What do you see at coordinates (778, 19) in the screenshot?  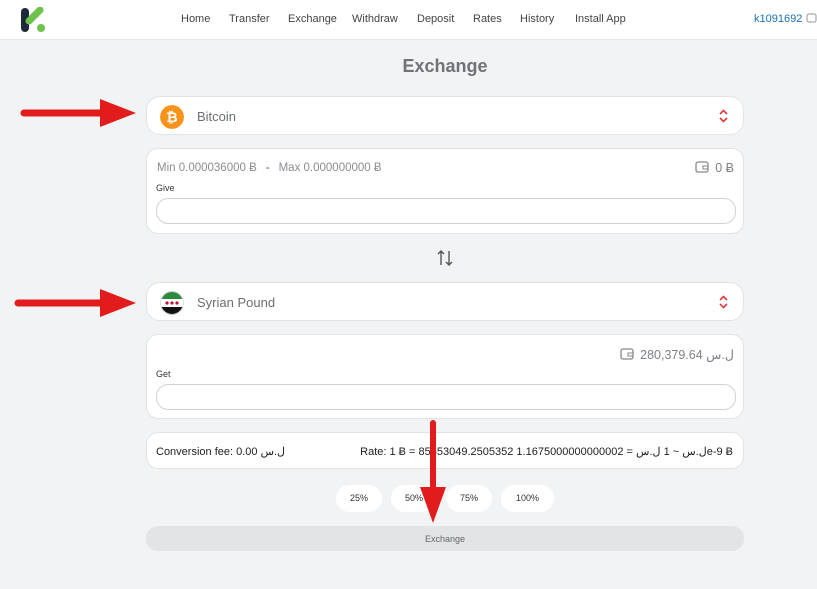 I see `user-account-link: k1091692` at bounding box center [778, 19].